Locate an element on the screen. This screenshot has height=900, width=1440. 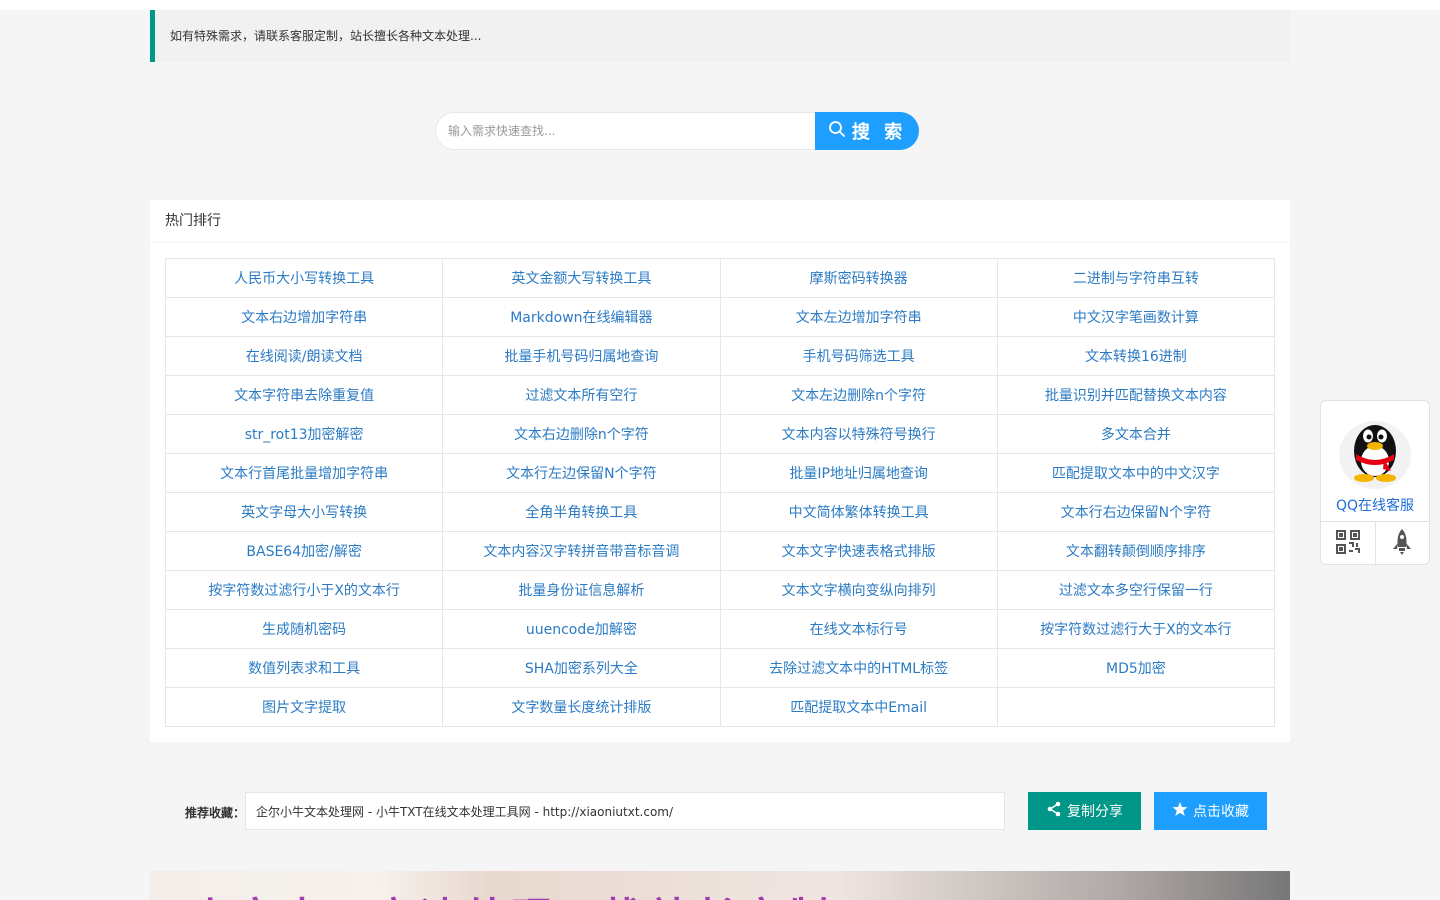
tool-link: 文本右边增加字符串 is located at coordinates (304, 318).